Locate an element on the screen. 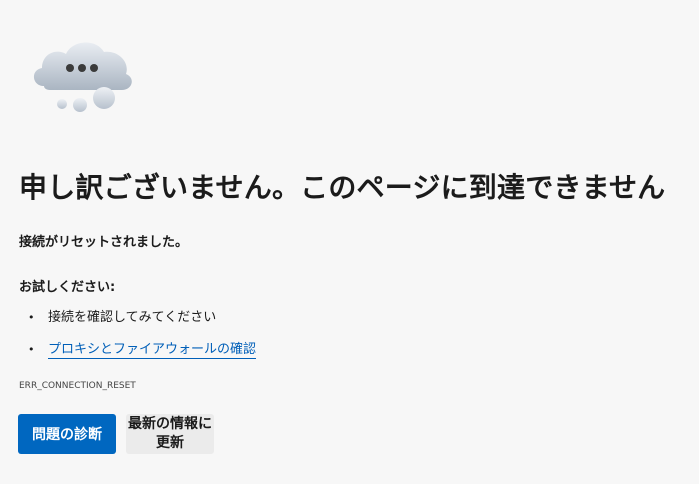 The image size is (699, 484). error-subtitle: 接続がリセットされました。 is located at coordinates (104, 242).